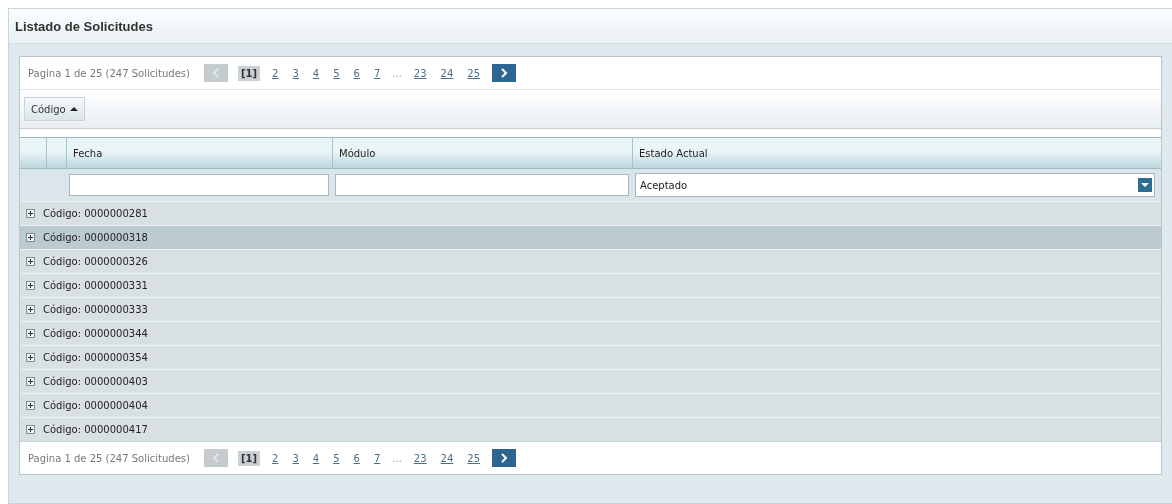 The width and height of the screenshot is (1172, 504). Describe the element at coordinates (673, 153) in the screenshot. I see `column-header: Estado Actual` at that location.